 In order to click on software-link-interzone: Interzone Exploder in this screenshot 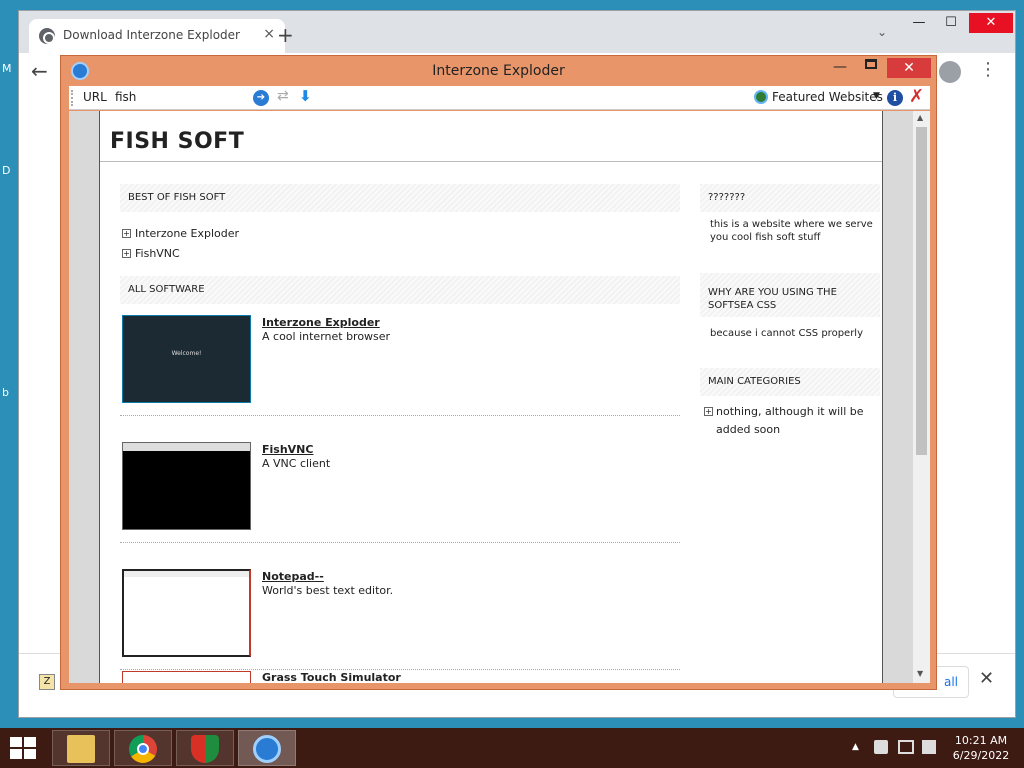, I will do `click(321, 322)`.